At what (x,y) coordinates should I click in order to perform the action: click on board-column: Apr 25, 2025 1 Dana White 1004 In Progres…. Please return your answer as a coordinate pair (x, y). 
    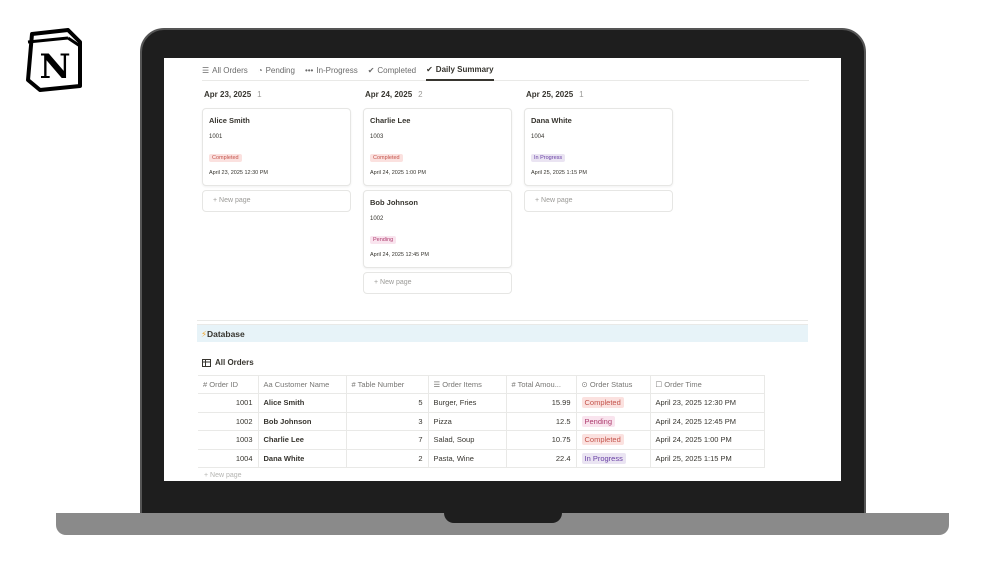
    Looking at the image, I should click on (598, 192).